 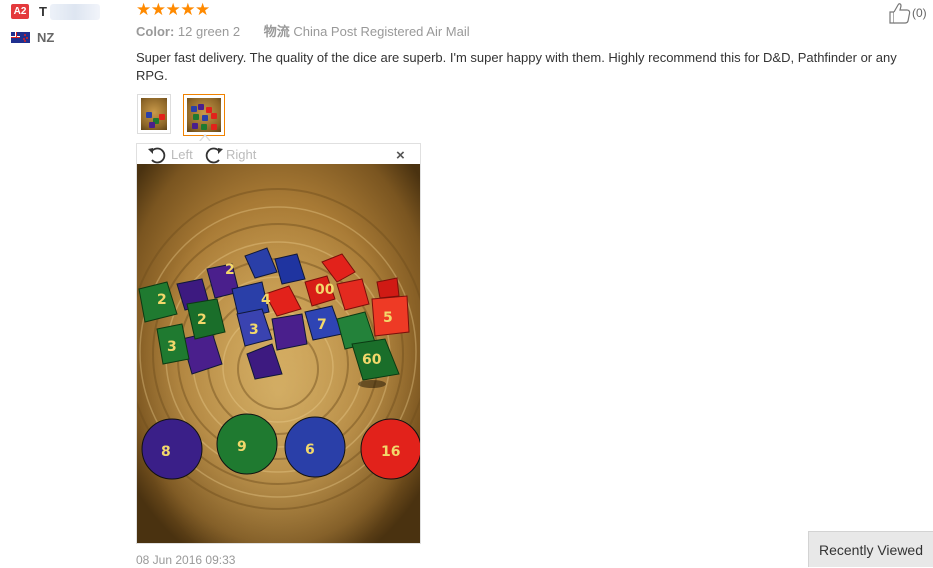 I want to click on svg-text: 60, so click(x=372, y=360).